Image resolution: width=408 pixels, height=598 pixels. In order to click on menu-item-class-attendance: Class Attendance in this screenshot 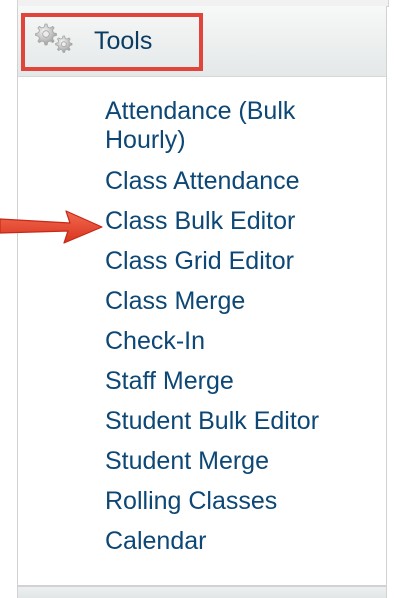, I will do `click(240, 181)`.